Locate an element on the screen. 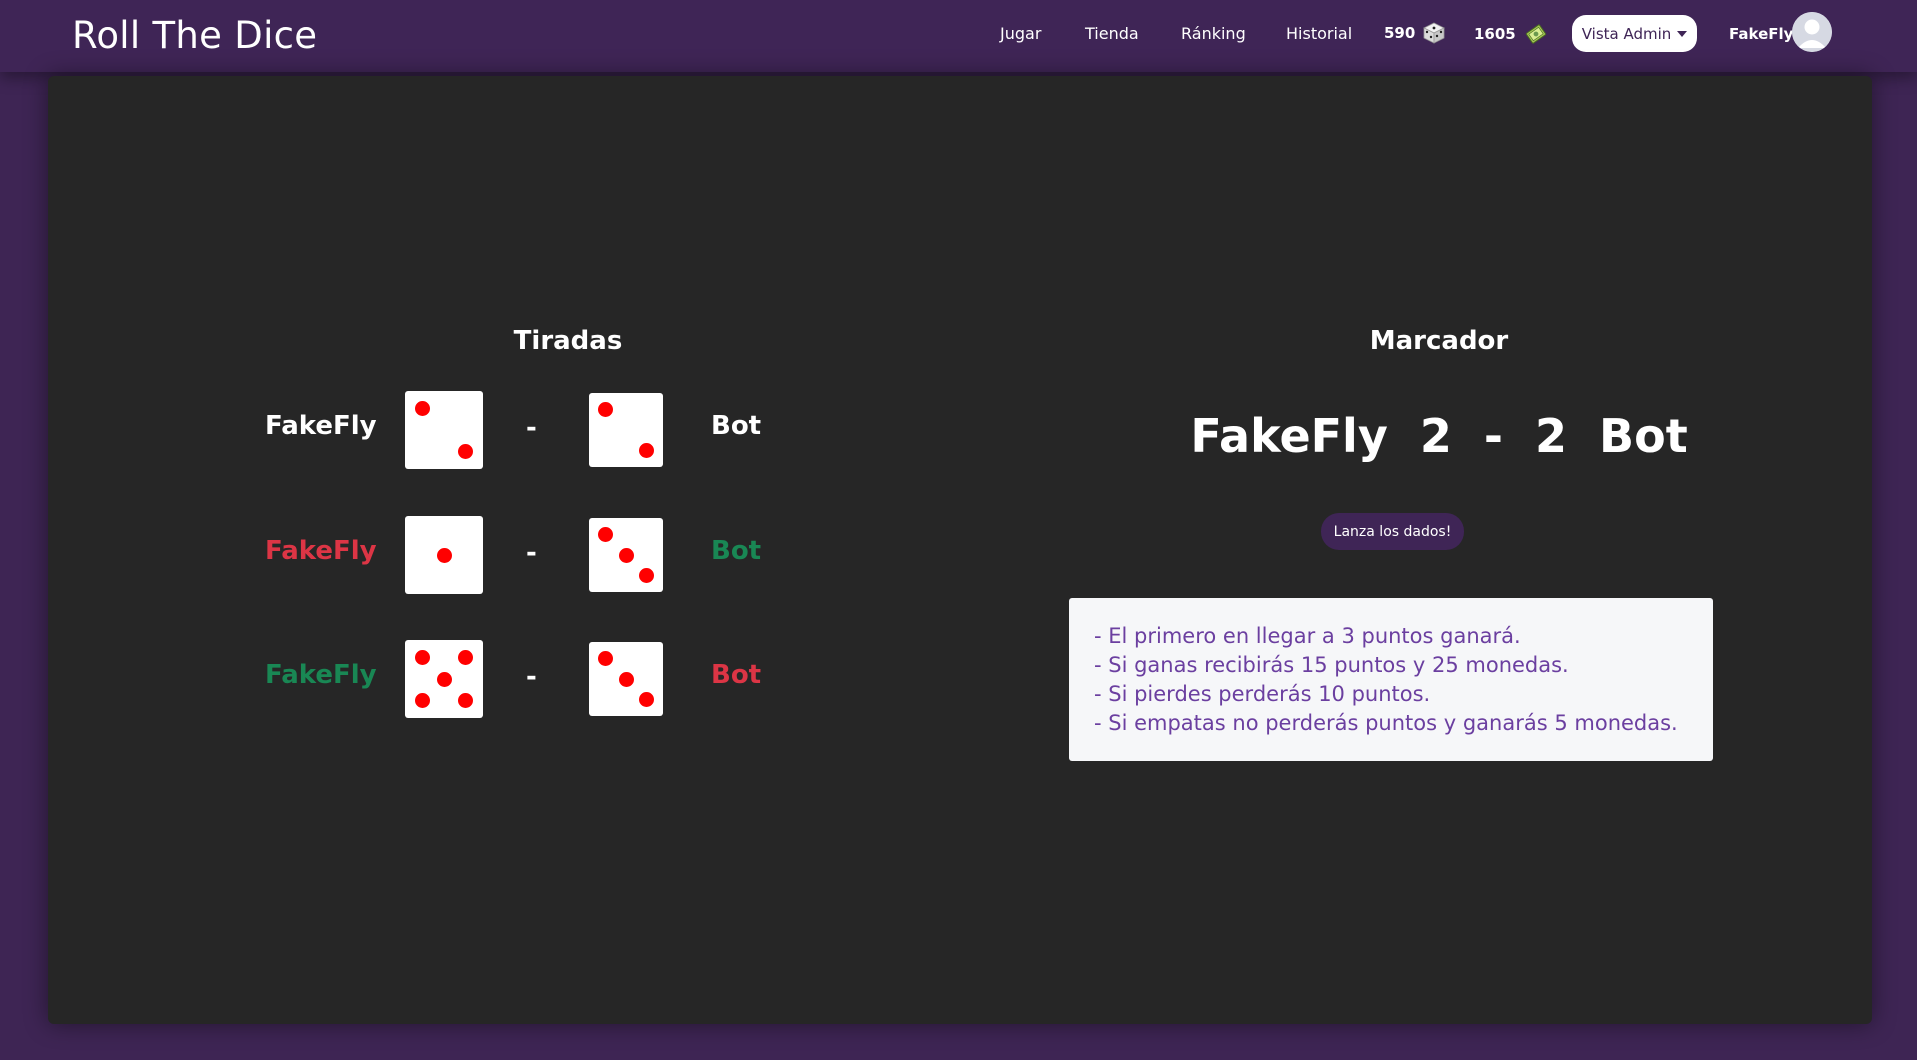 The width and height of the screenshot is (1917, 1060). nav-link-jugar: Jugar is located at coordinates (1020, 33).